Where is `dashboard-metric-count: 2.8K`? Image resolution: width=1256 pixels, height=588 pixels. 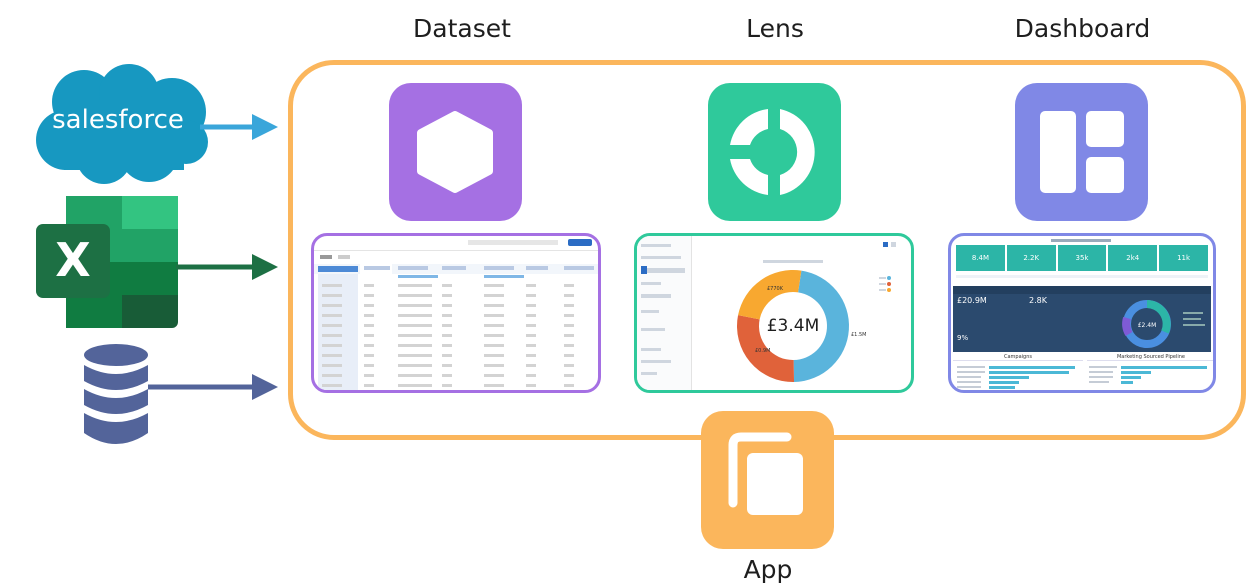 dashboard-metric-count: 2.8K is located at coordinates (1038, 300).